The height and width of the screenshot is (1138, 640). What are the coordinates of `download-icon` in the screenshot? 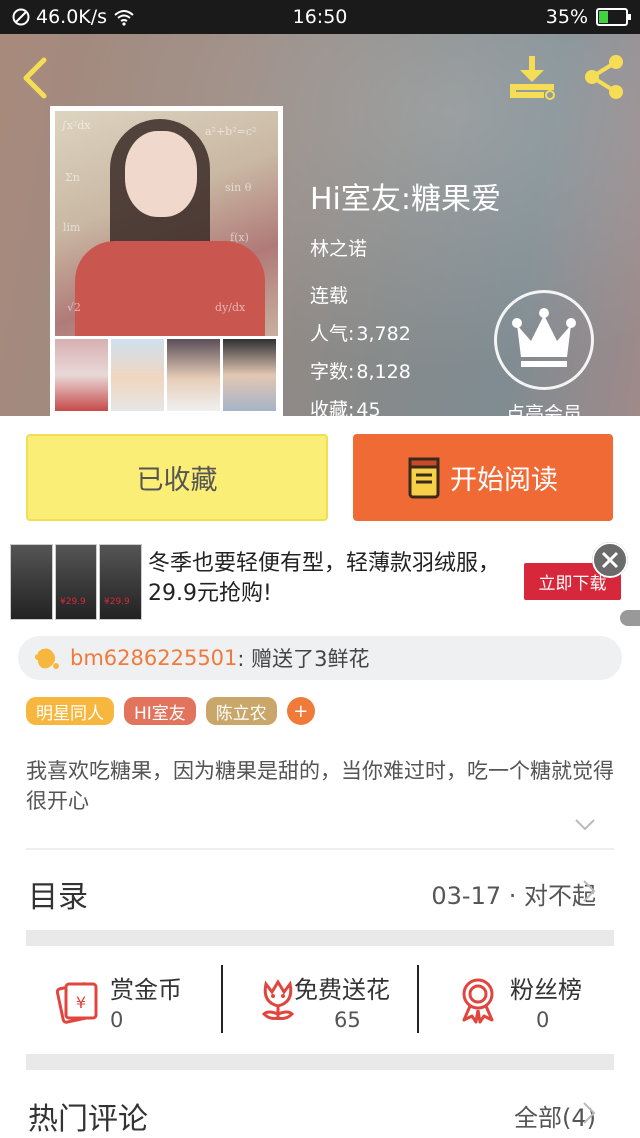 It's located at (532, 77).